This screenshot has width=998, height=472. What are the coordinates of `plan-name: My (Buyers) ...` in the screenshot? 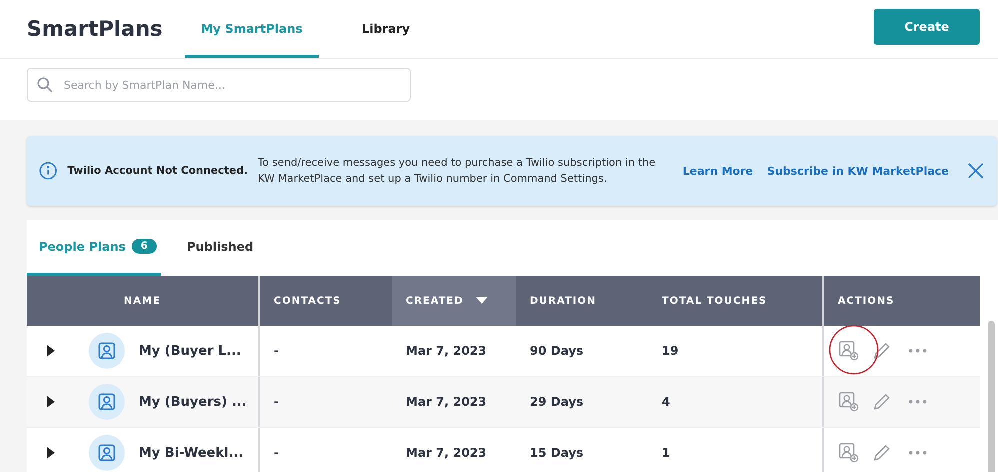 It's located at (193, 402).